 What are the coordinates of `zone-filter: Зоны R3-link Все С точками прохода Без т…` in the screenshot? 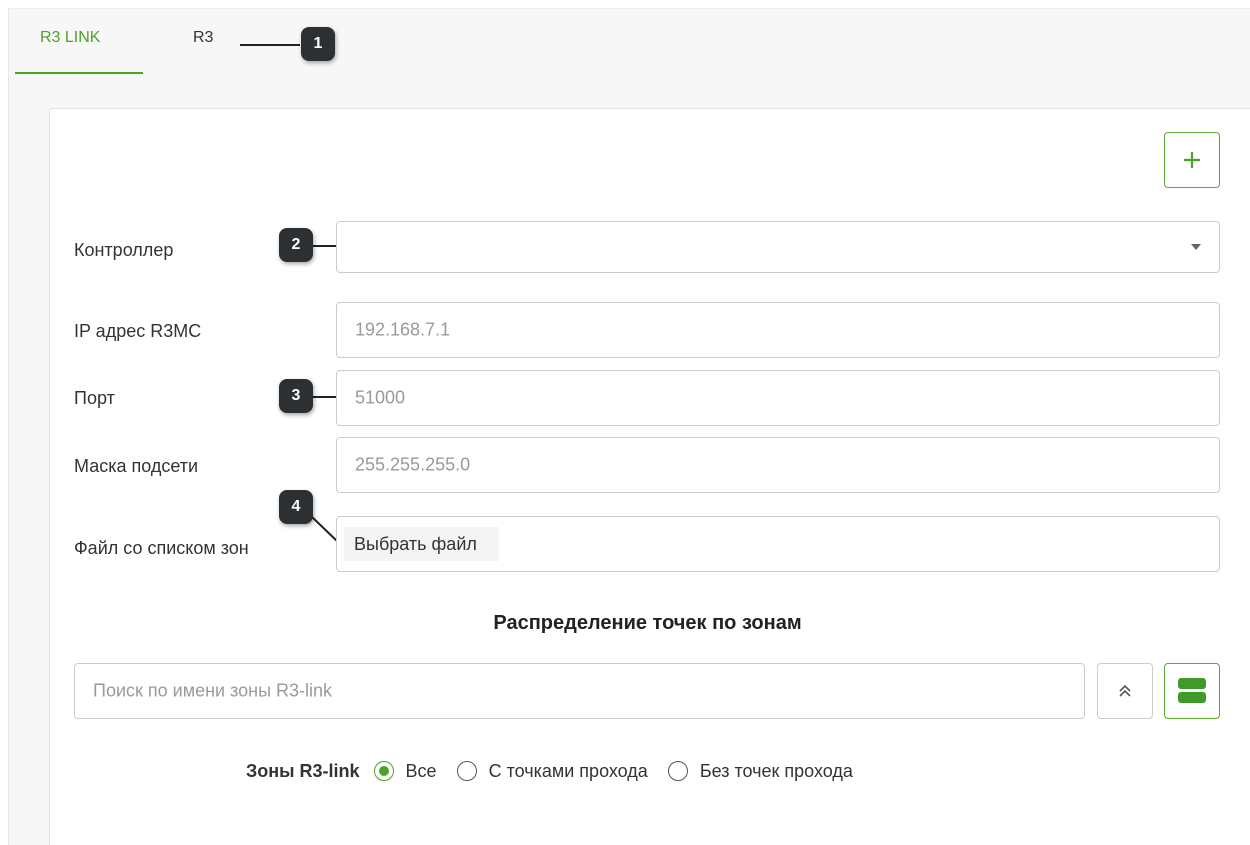 It's located at (559, 771).